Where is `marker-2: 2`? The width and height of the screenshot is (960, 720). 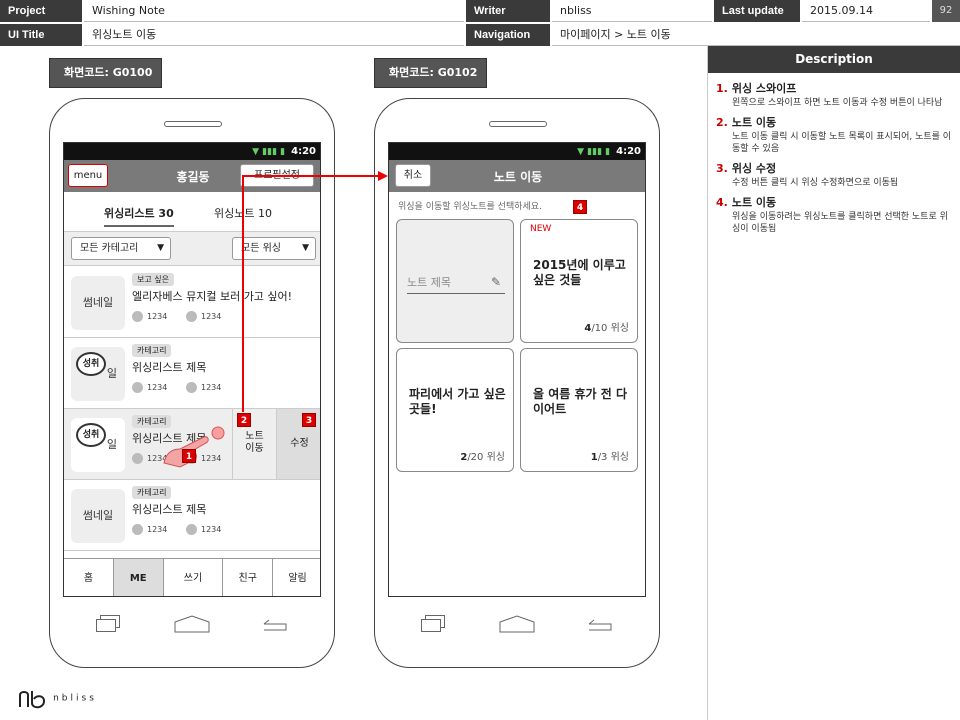 marker-2: 2 is located at coordinates (244, 420).